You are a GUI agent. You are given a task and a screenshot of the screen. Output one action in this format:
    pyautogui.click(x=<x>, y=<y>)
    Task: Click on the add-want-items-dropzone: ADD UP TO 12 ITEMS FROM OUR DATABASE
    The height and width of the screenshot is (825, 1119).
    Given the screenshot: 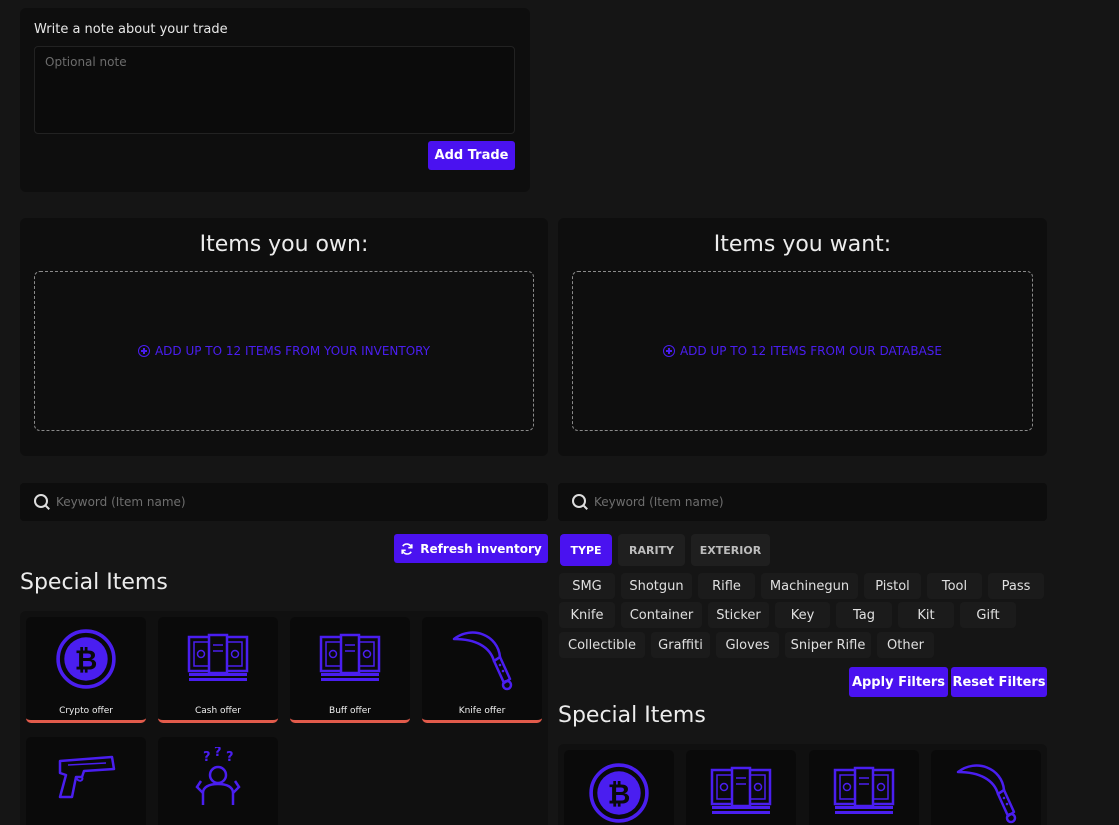 What is the action you would take?
    pyautogui.click(x=802, y=351)
    